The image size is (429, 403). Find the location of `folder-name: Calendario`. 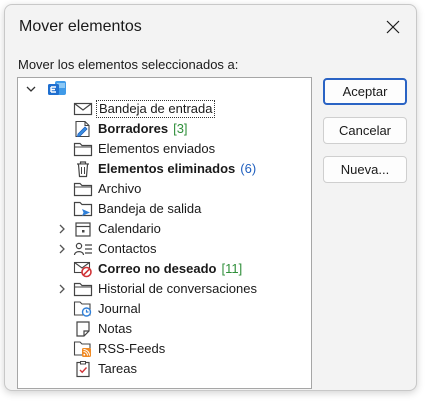

folder-name: Calendario is located at coordinates (129, 228).